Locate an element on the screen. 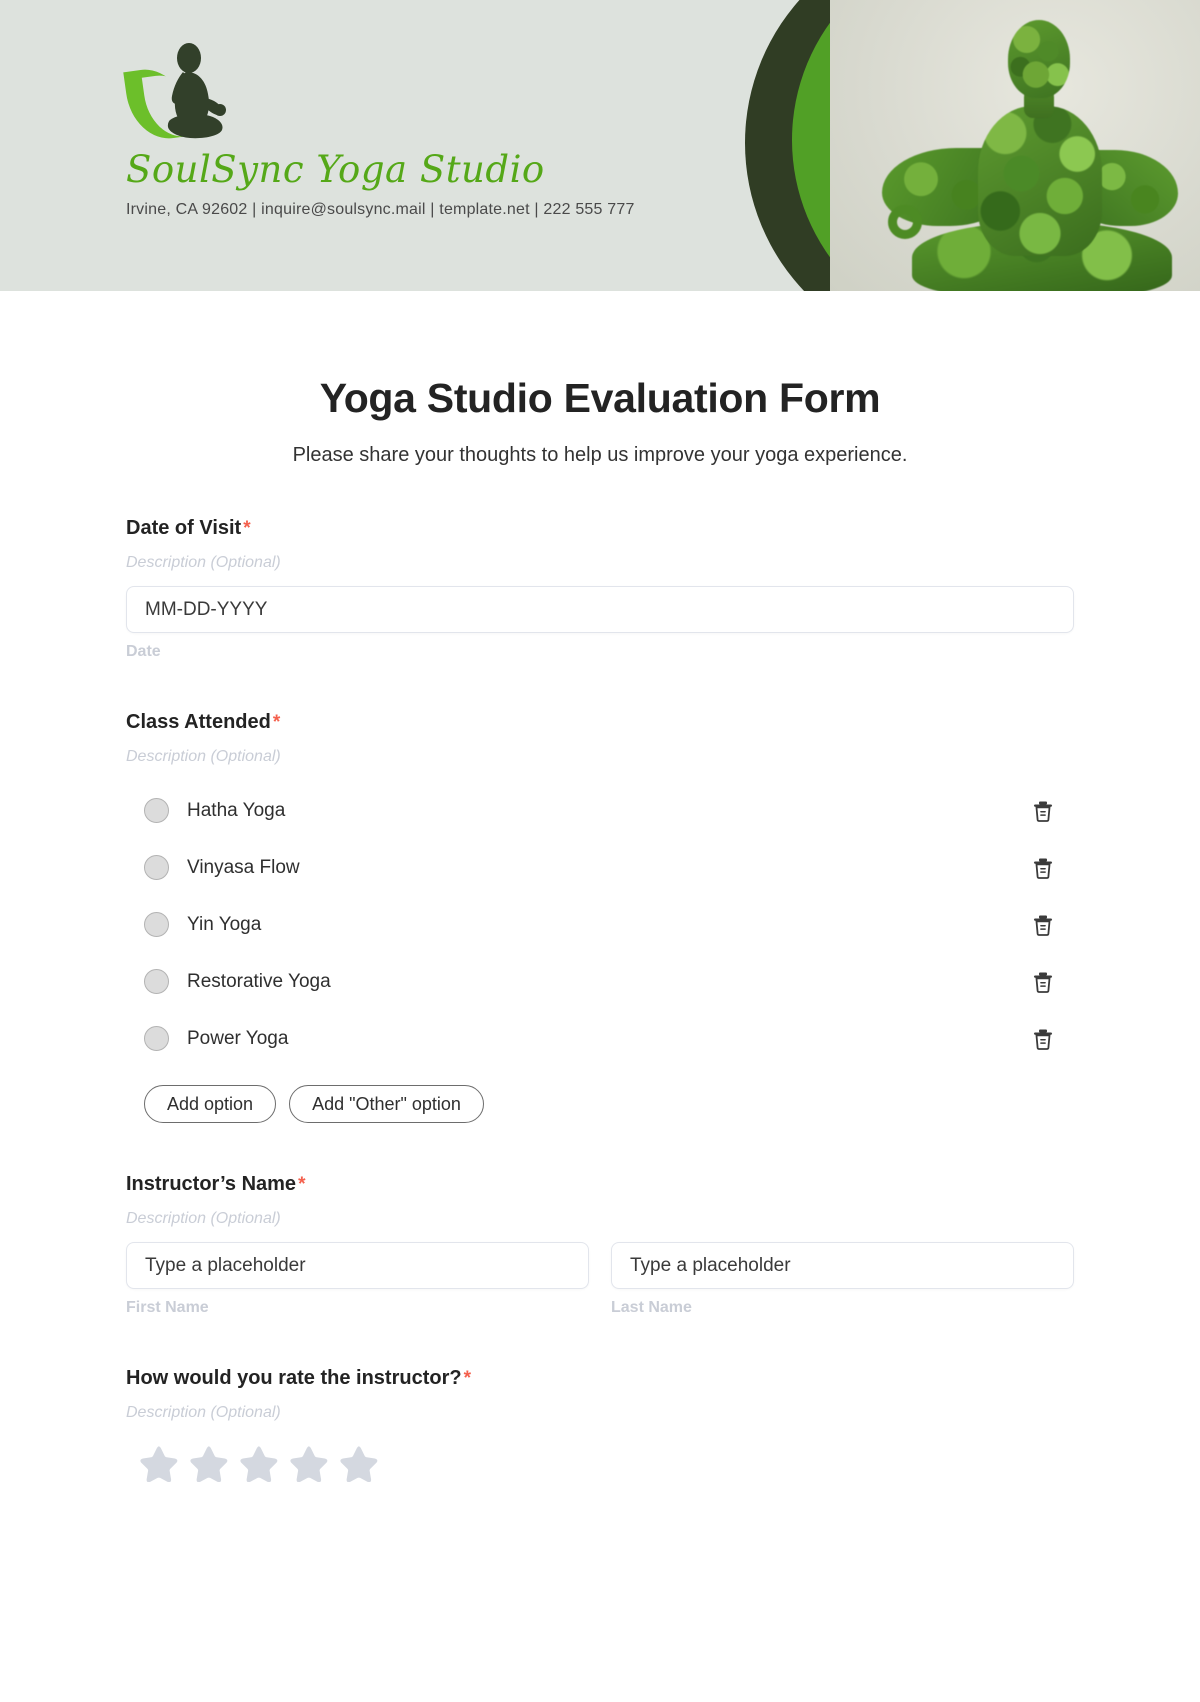  leaf-figure-mudra-hand is located at coordinates (905, 222).